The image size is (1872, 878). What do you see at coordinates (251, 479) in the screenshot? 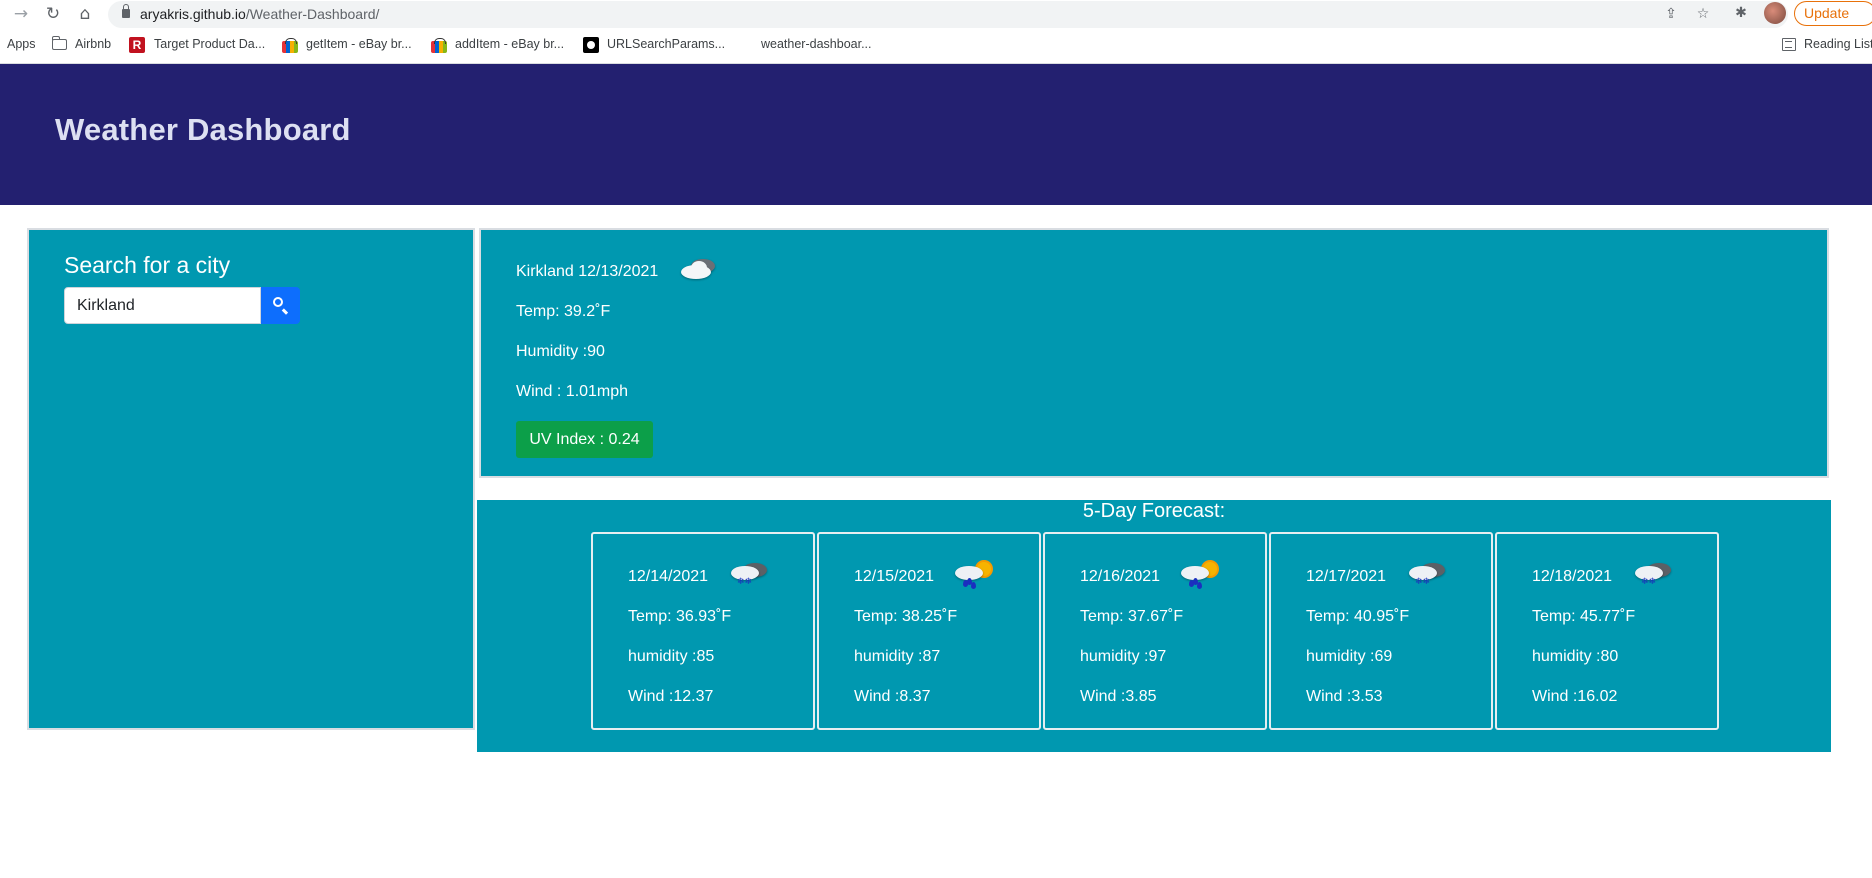
I see `search-panel: Search for a city` at bounding box center [251, 479].